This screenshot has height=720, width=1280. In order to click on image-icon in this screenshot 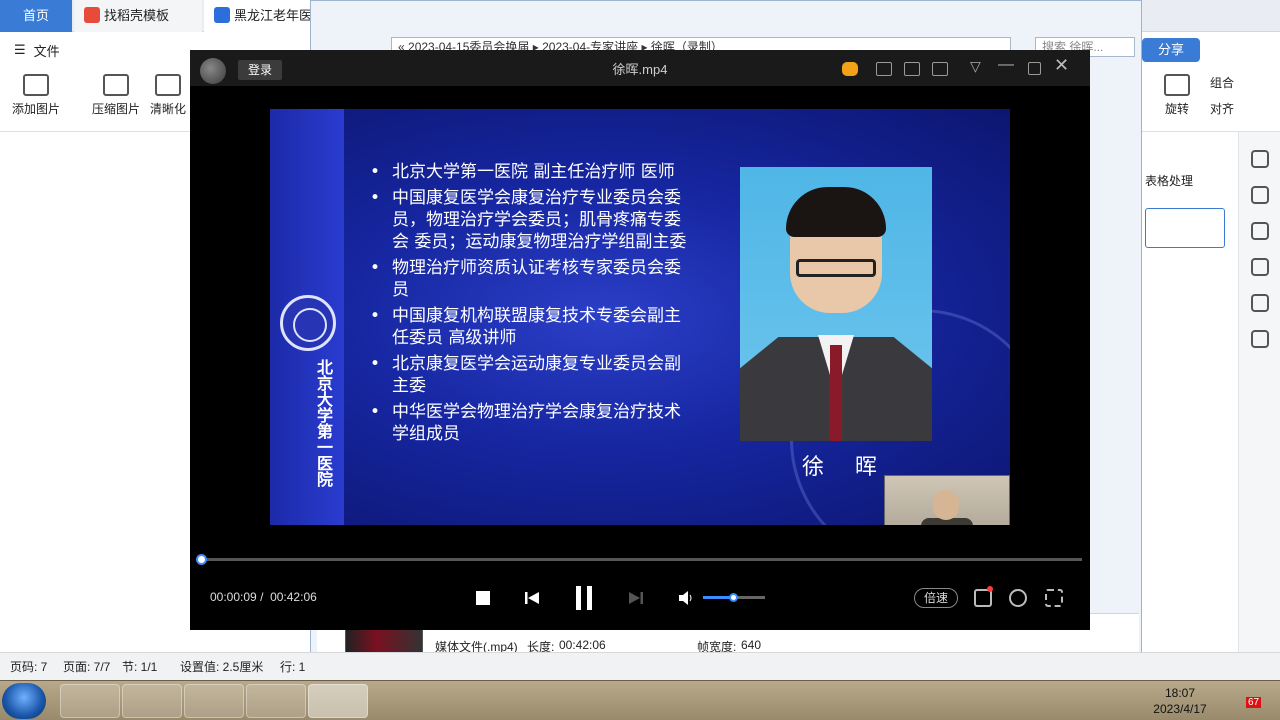, I will do `click(36, 85)`.